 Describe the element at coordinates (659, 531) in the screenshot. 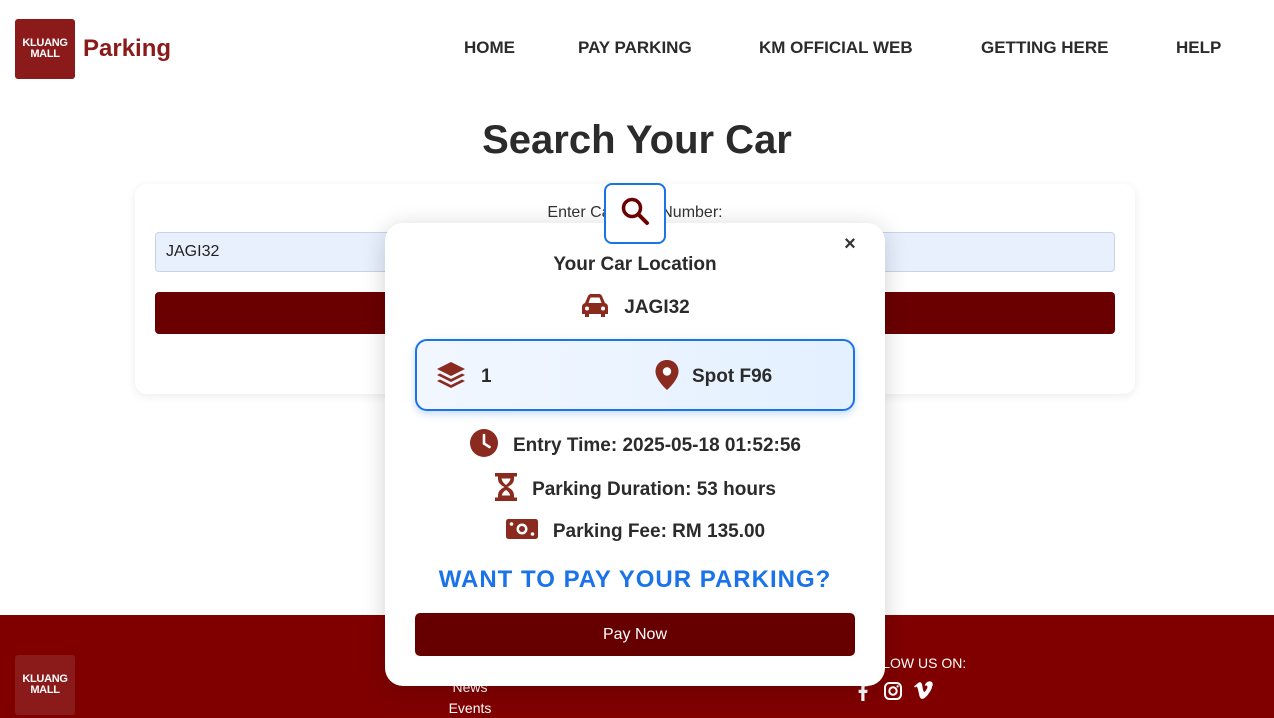

I see `parking-fee: Parking Fee: RM 135.00` at that location.